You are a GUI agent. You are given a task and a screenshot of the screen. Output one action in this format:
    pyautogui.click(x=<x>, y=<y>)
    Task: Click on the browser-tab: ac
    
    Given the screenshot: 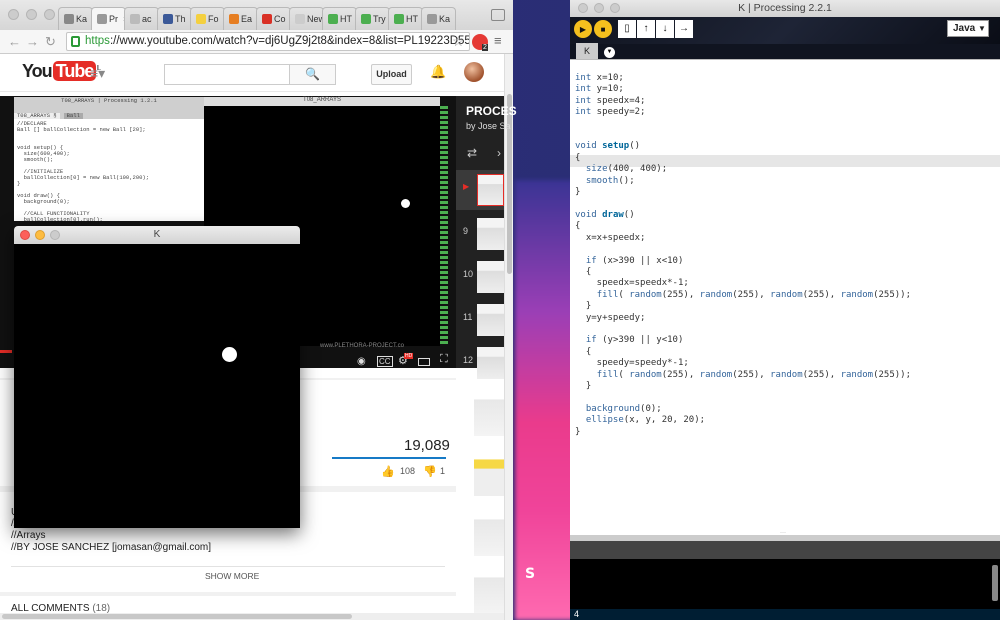 What is the action you would take?
    pyautogui.click(x=141, y=18)
    